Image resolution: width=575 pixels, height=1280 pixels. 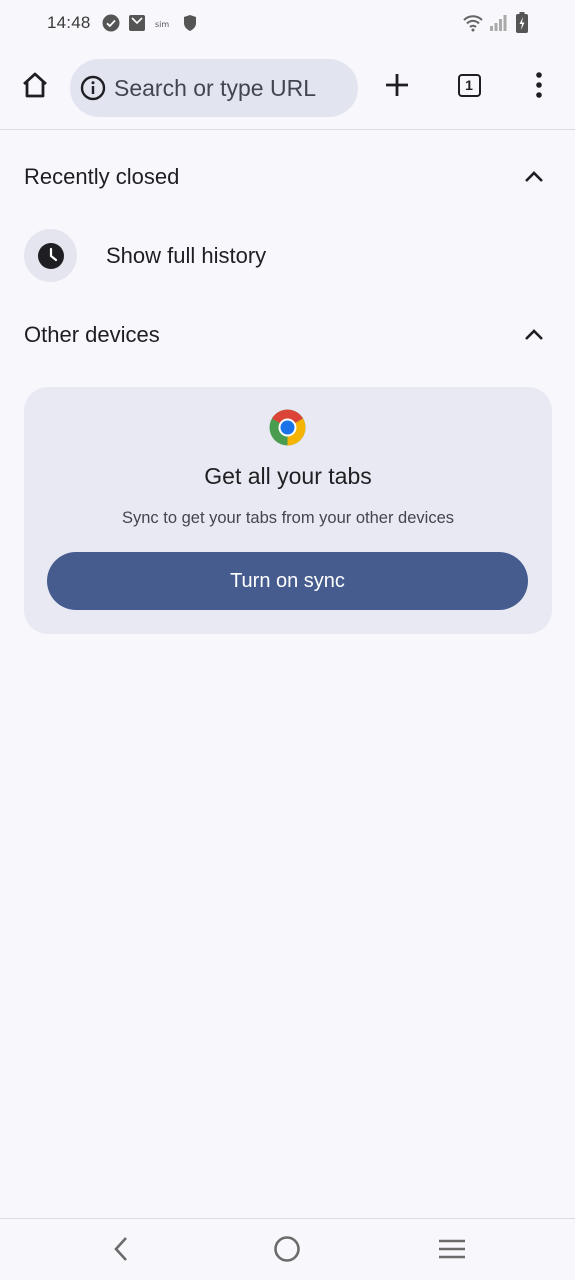 I want to click on wifi-icon, so click(x=473, y=23).